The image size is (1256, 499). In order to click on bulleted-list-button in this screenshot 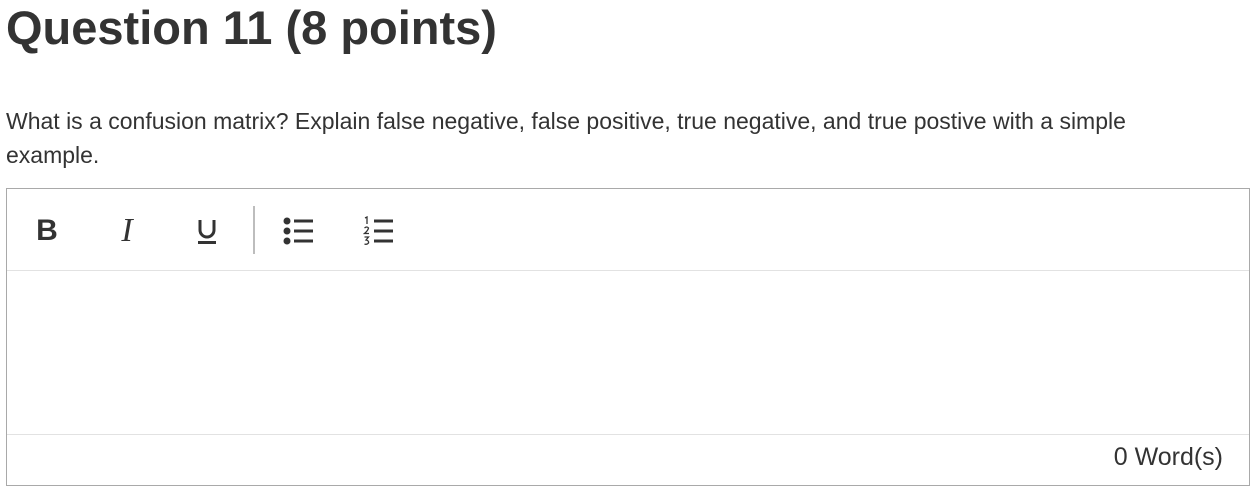, I will do `click(299, 231)`.